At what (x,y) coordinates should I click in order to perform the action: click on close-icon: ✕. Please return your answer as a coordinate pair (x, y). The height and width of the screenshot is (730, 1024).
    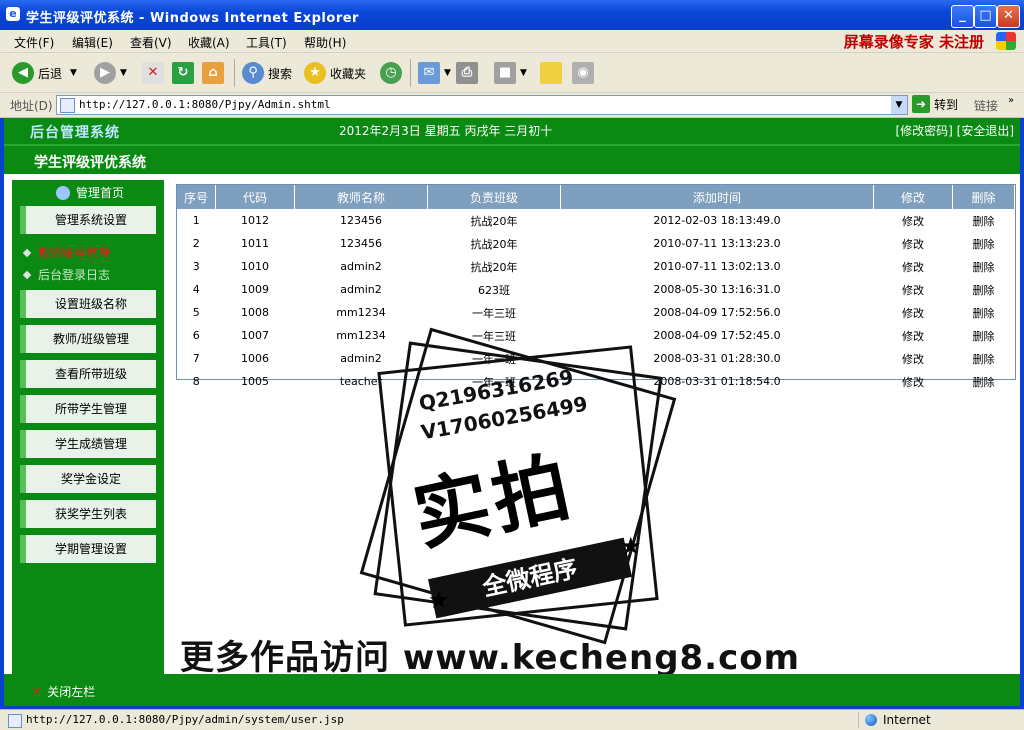
    Looking at the image, I should click on (37, 691).